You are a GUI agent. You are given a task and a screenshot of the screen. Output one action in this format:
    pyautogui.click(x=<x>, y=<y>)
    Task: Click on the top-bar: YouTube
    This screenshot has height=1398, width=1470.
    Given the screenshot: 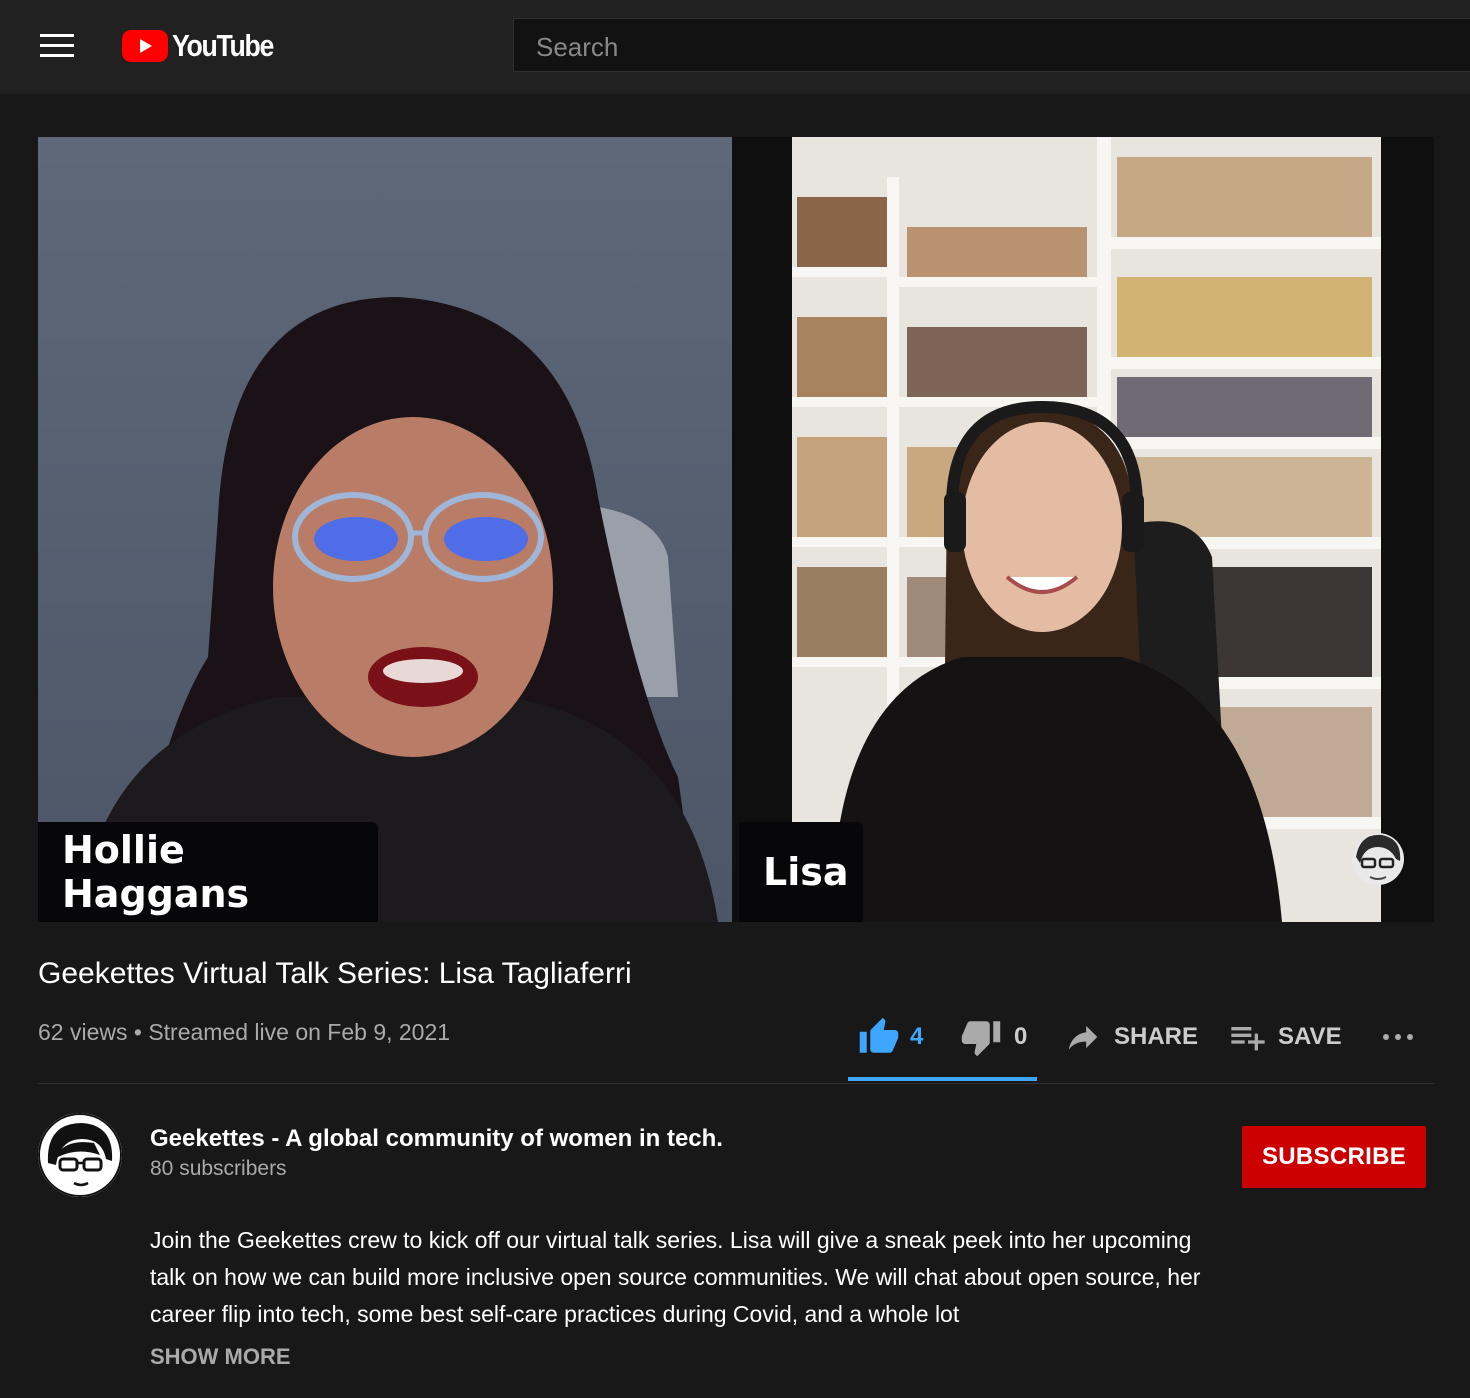 What is the action you would take?
    pyautogui.click(x=735, y=47)
    